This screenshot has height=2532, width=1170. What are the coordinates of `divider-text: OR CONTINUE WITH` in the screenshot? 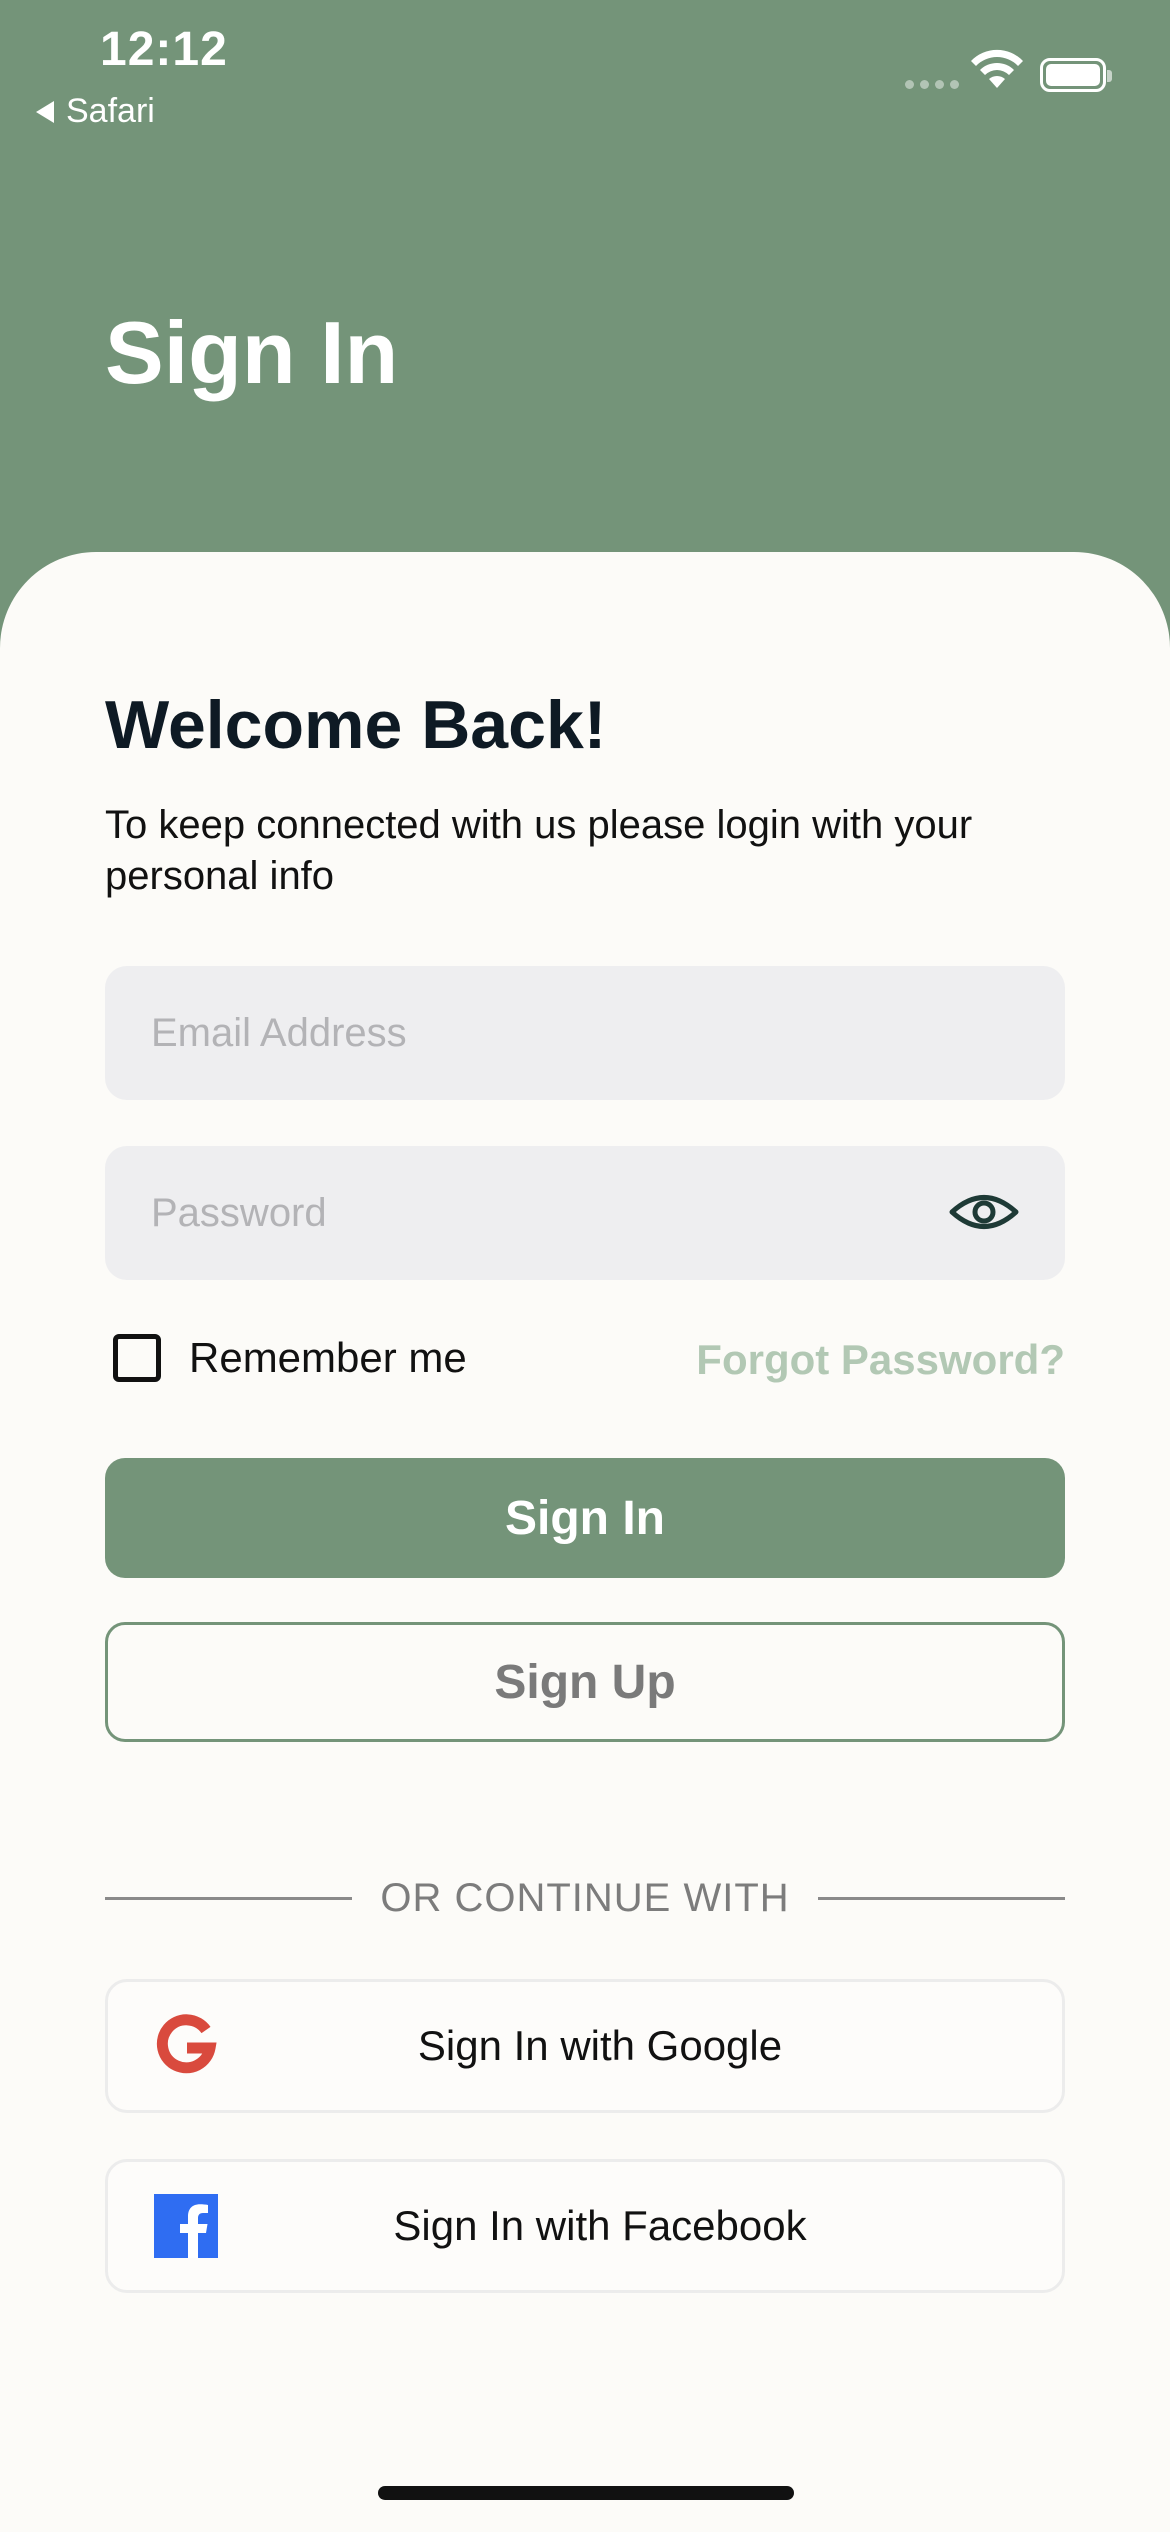 It's located at (585, 1897).